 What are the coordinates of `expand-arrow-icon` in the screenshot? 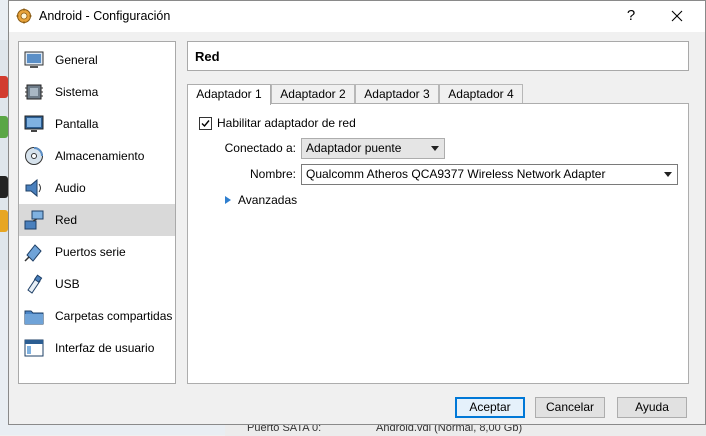 It's located at (228, 200).